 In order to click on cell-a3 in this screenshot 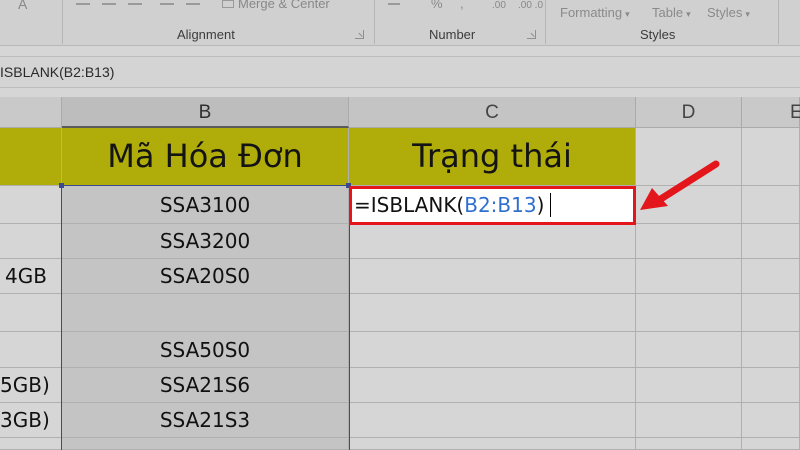, I will do `click(31, 241)`.